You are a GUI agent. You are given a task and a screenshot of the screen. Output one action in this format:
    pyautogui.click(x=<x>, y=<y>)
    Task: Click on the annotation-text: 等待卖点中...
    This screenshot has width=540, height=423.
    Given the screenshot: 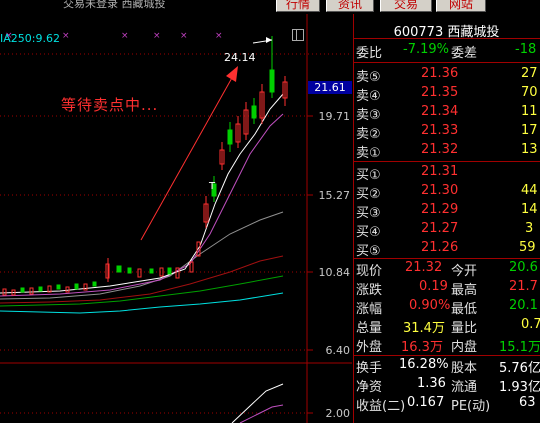 What is the action you would take?
    pyautogui.click(x=110, y=105)
    